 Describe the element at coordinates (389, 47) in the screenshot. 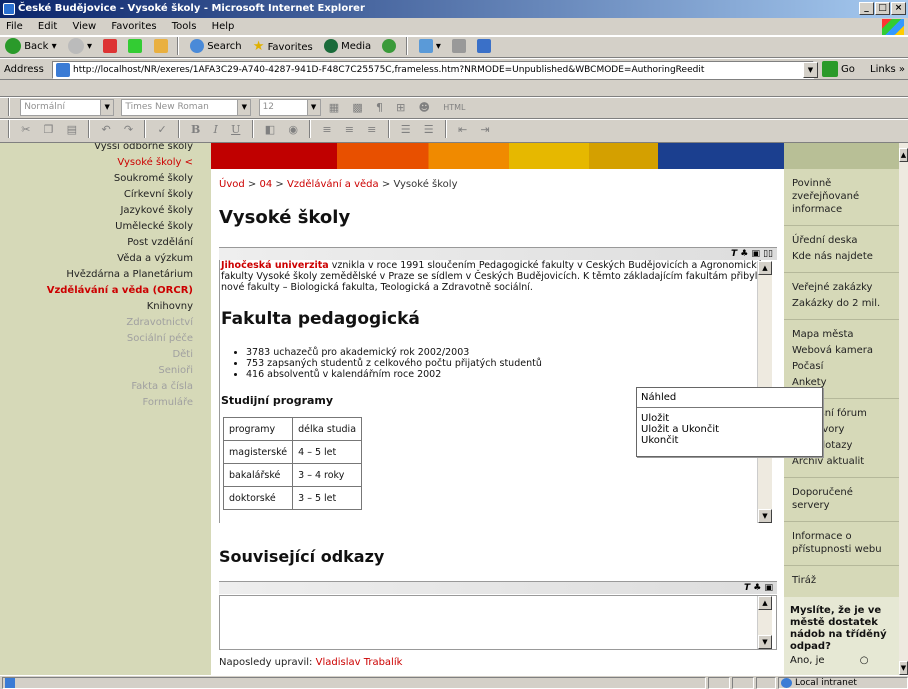

I see `history-button` at that location.